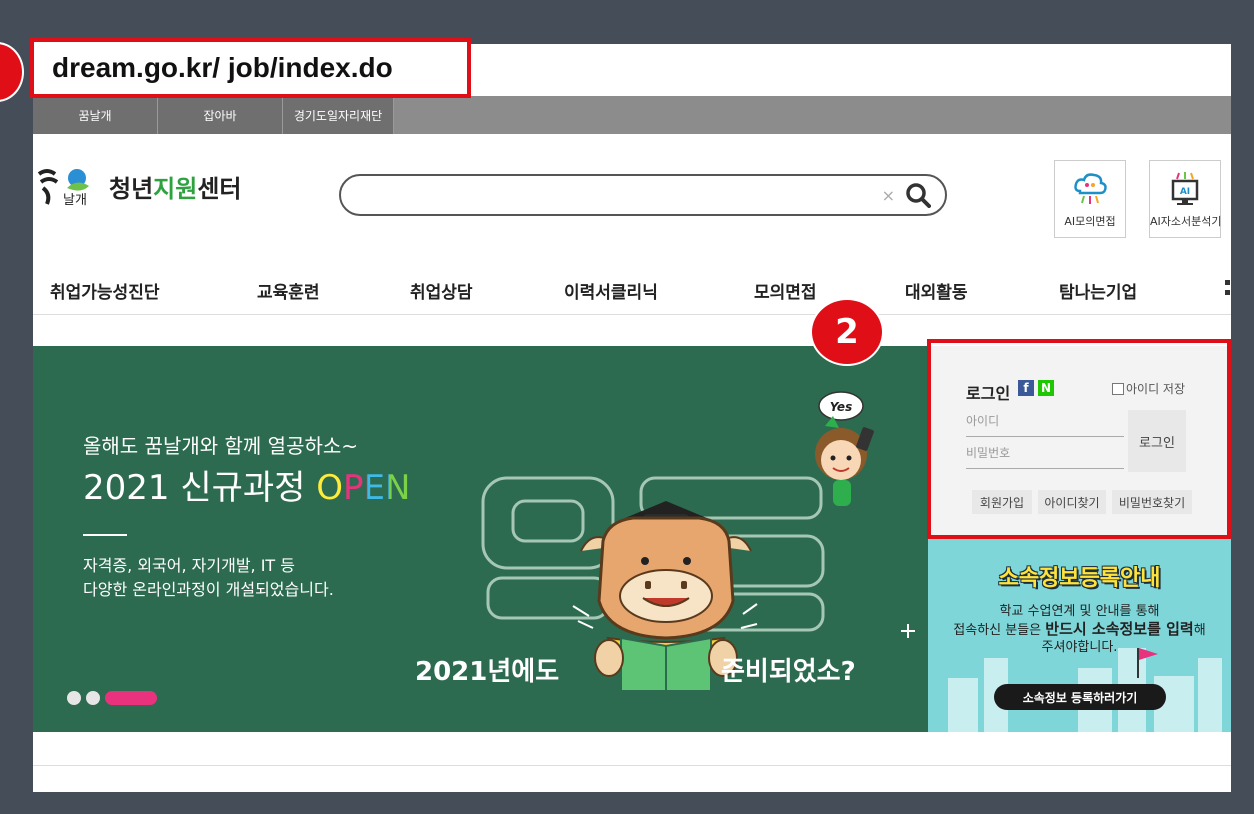 The image size is (1254, 814). Describe the element at coordinates (208, 589) in the screenshot. I see `banner-subtext-2: 다양한 온라인과정이 개설되었습니다.` at that location.